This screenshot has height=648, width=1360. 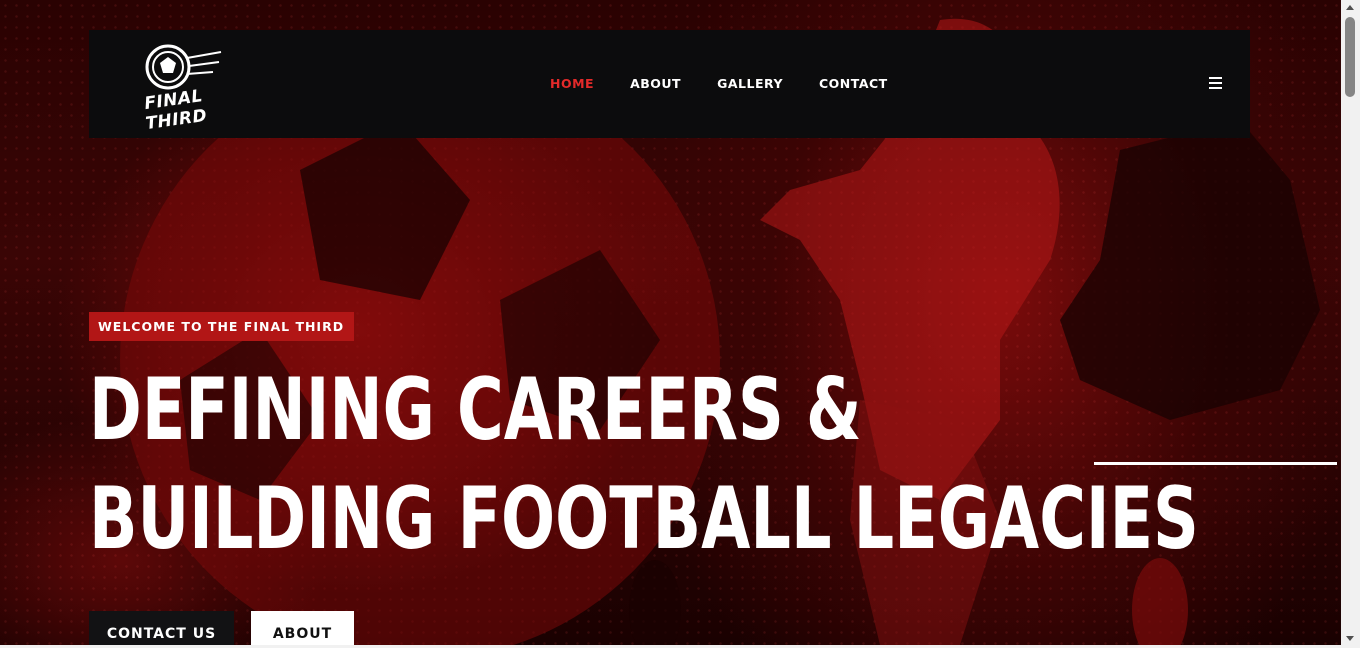 I want to click on nav-link-contact: CONTACT, so click(x=853, y=83).